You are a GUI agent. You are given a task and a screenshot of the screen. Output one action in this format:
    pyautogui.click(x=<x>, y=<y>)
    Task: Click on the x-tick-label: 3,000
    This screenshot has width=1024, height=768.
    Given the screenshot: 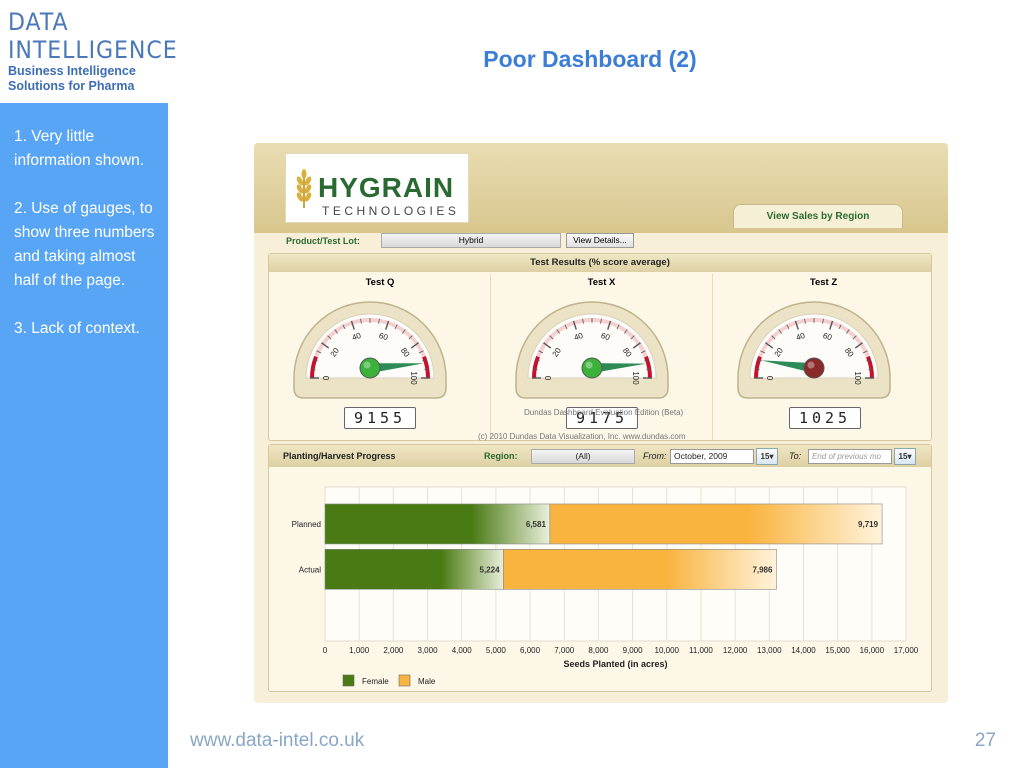 What is the action you would take?
    pyautogui.click(x=428, y=650)
    